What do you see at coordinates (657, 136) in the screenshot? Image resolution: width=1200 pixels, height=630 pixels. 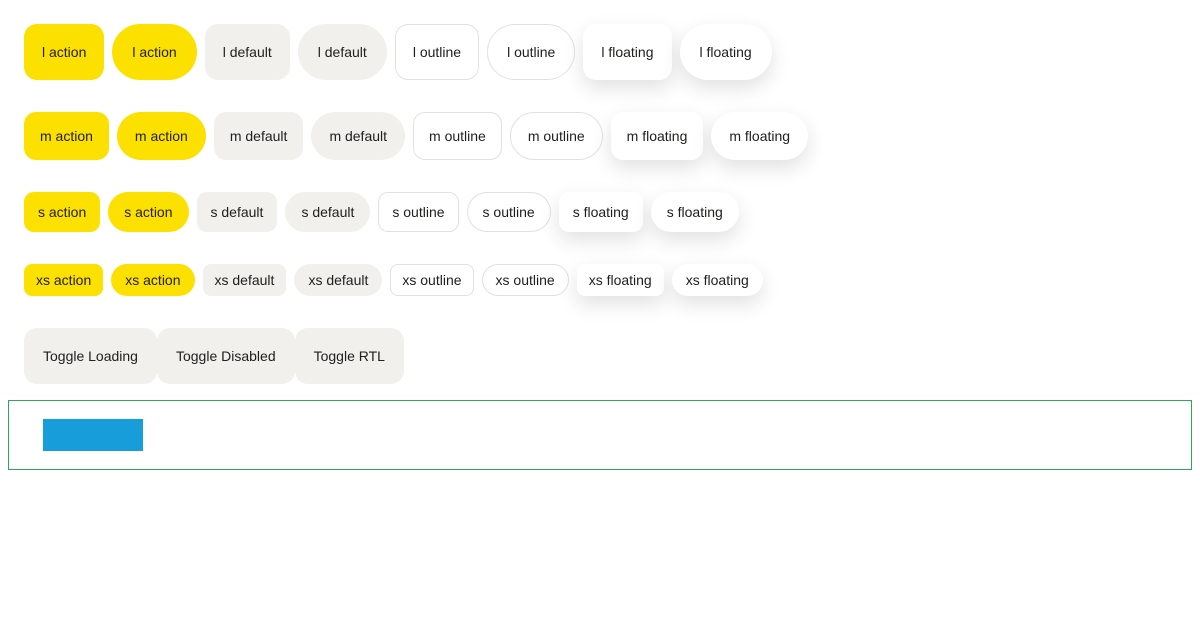 I see `m-floating-button: m floating` at bounding box center [657, 136].